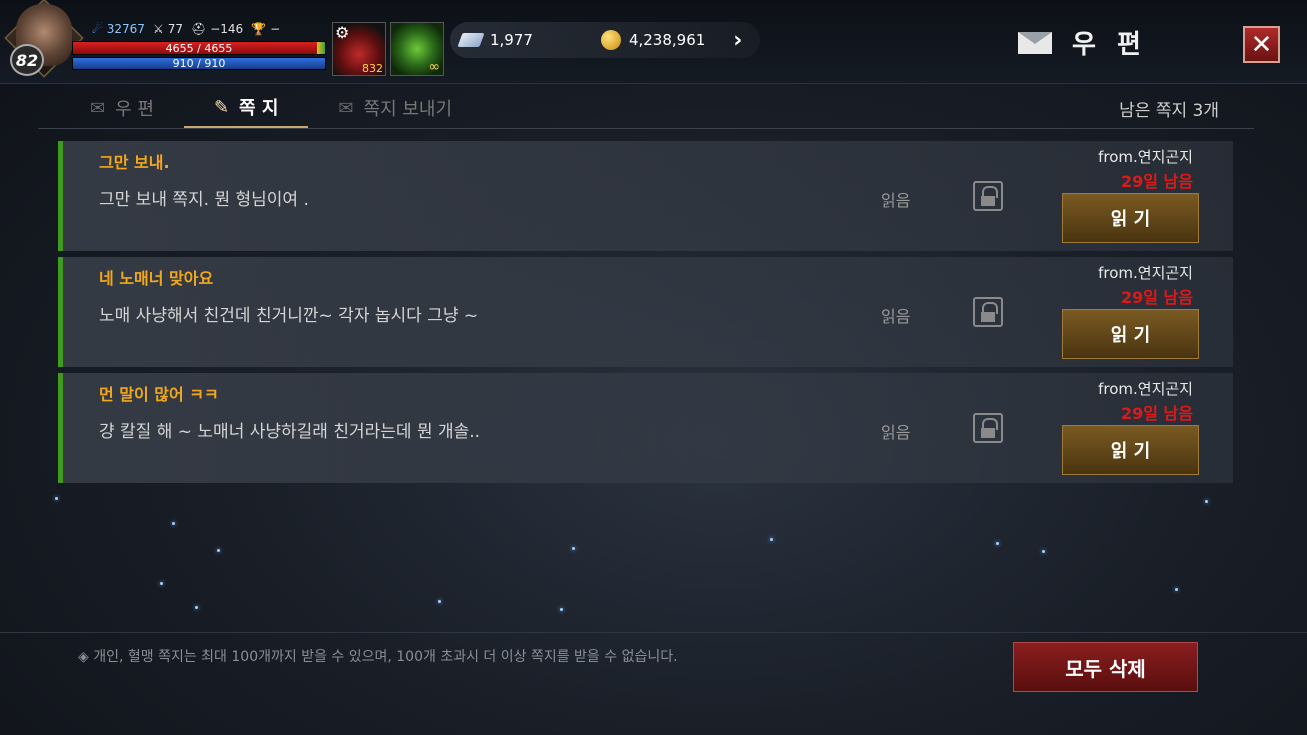 This screenshot has width=1307, height=735. What do you see at coordinates (434, 67) in the screenshot?
I see `leaf-count: ∞` at bounding box center [434, 67].